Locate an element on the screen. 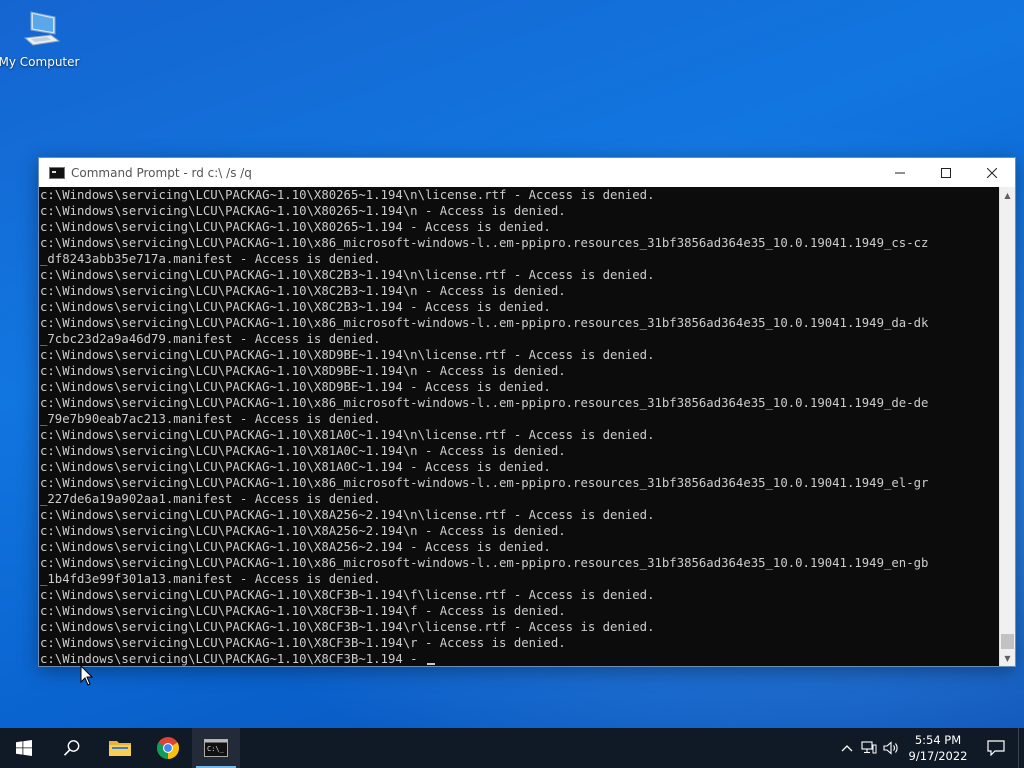  search-icon is located at coordinates (71, 748).